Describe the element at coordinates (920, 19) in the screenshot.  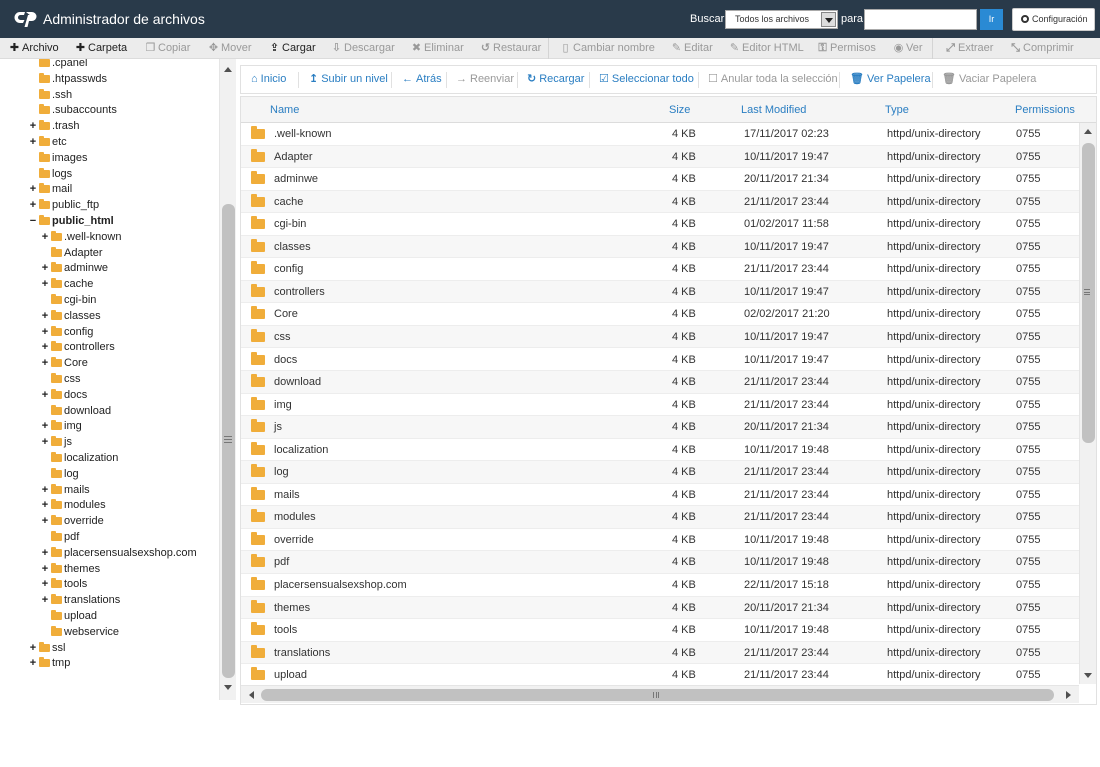
I see `search-input` at that location.